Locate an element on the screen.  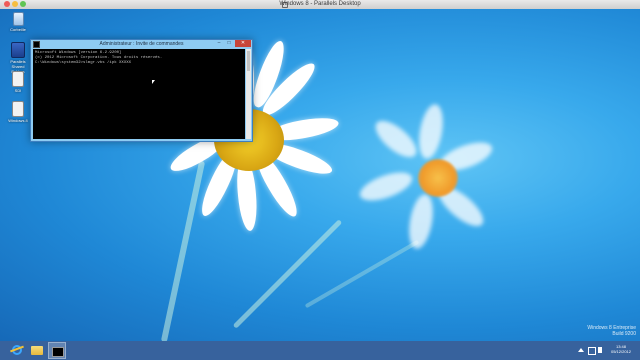
desktop-icon-label: SDI is located at coordinates (18, 90).